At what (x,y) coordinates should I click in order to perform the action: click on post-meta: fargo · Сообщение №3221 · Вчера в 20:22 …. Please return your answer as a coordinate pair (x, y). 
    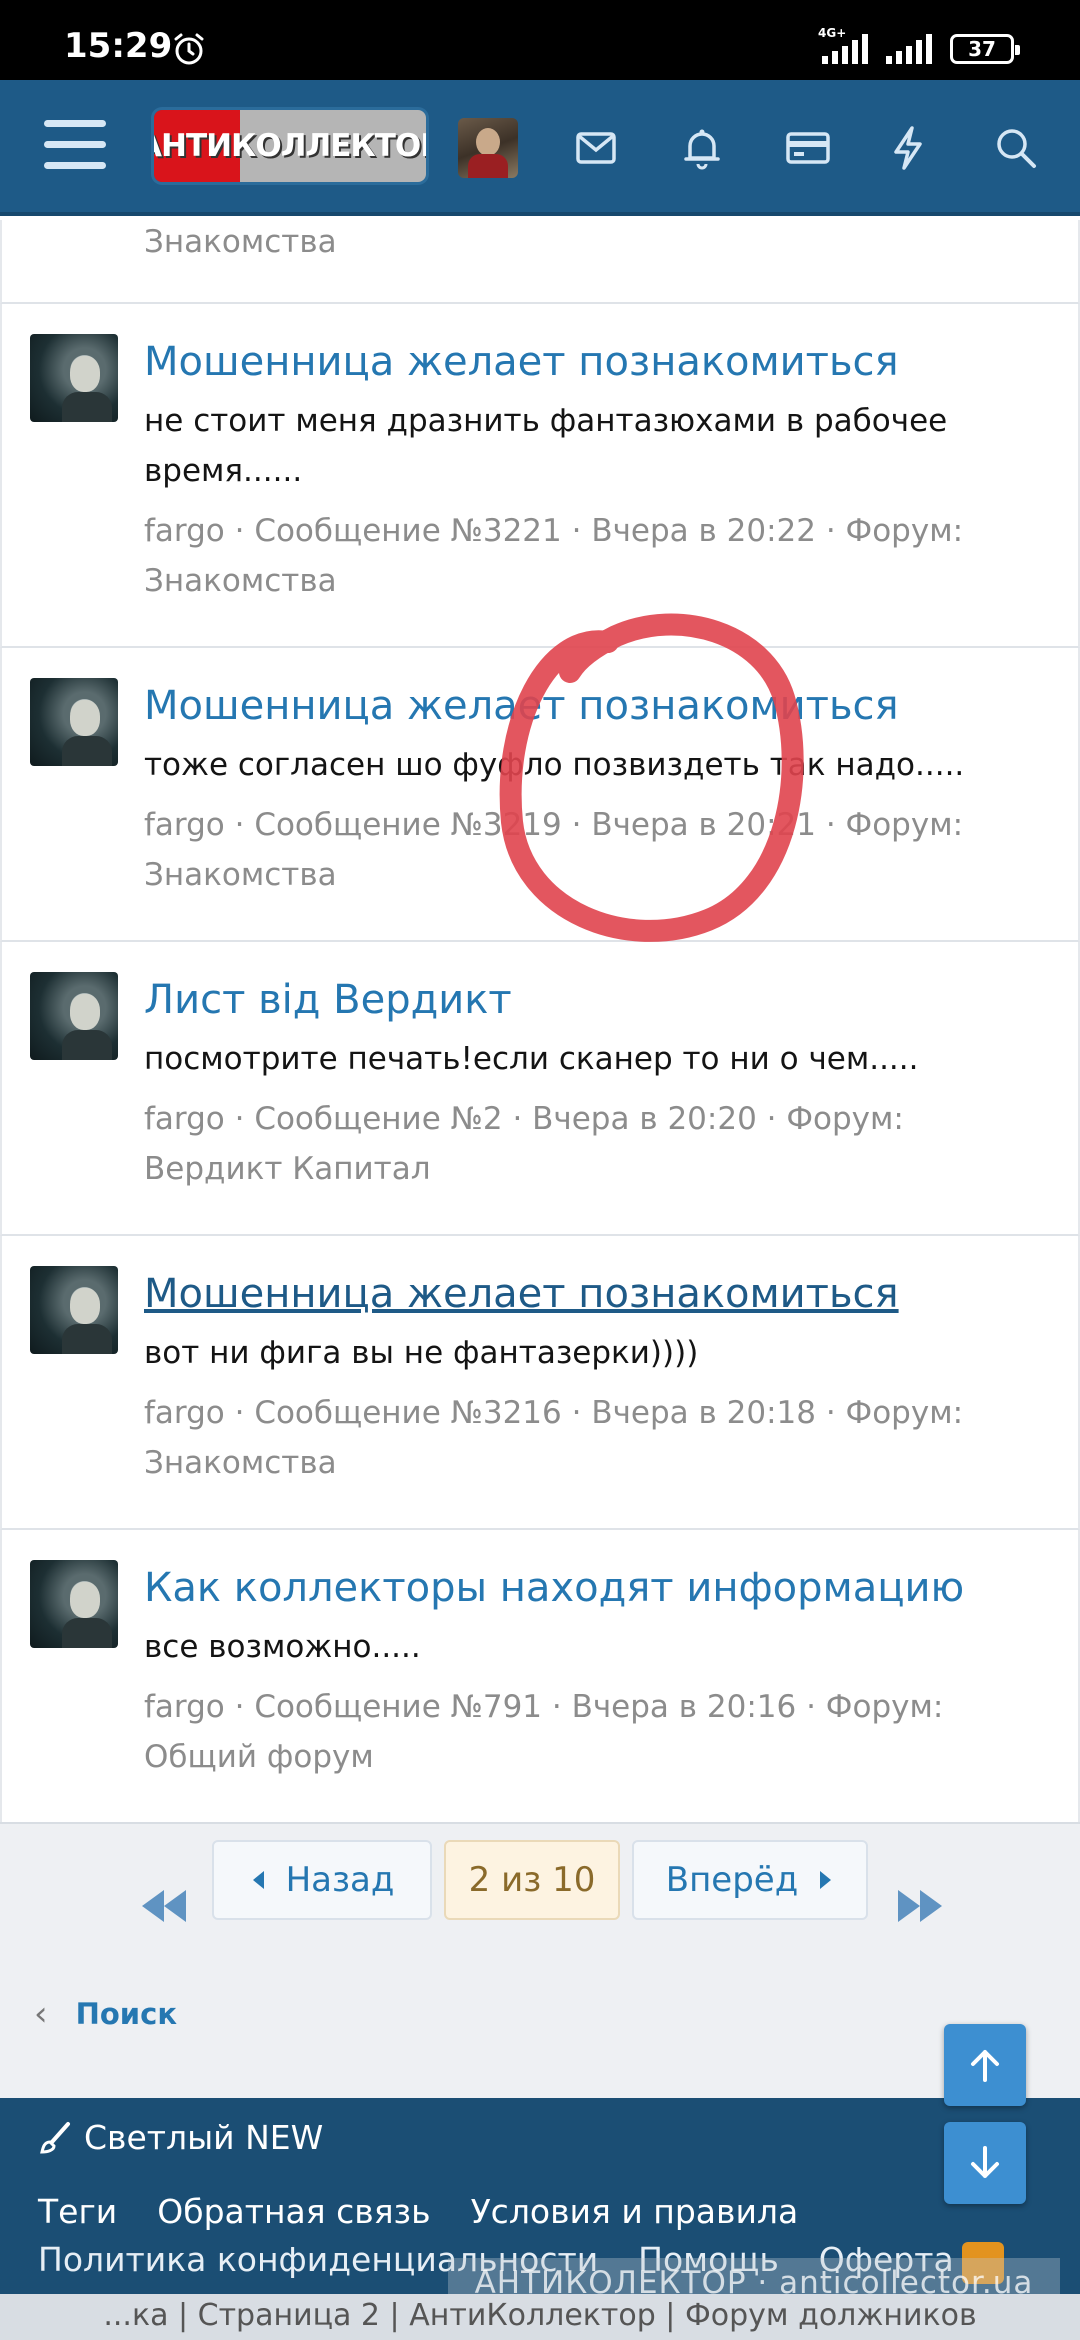
    Looking at the image, I should click on (554, 531).